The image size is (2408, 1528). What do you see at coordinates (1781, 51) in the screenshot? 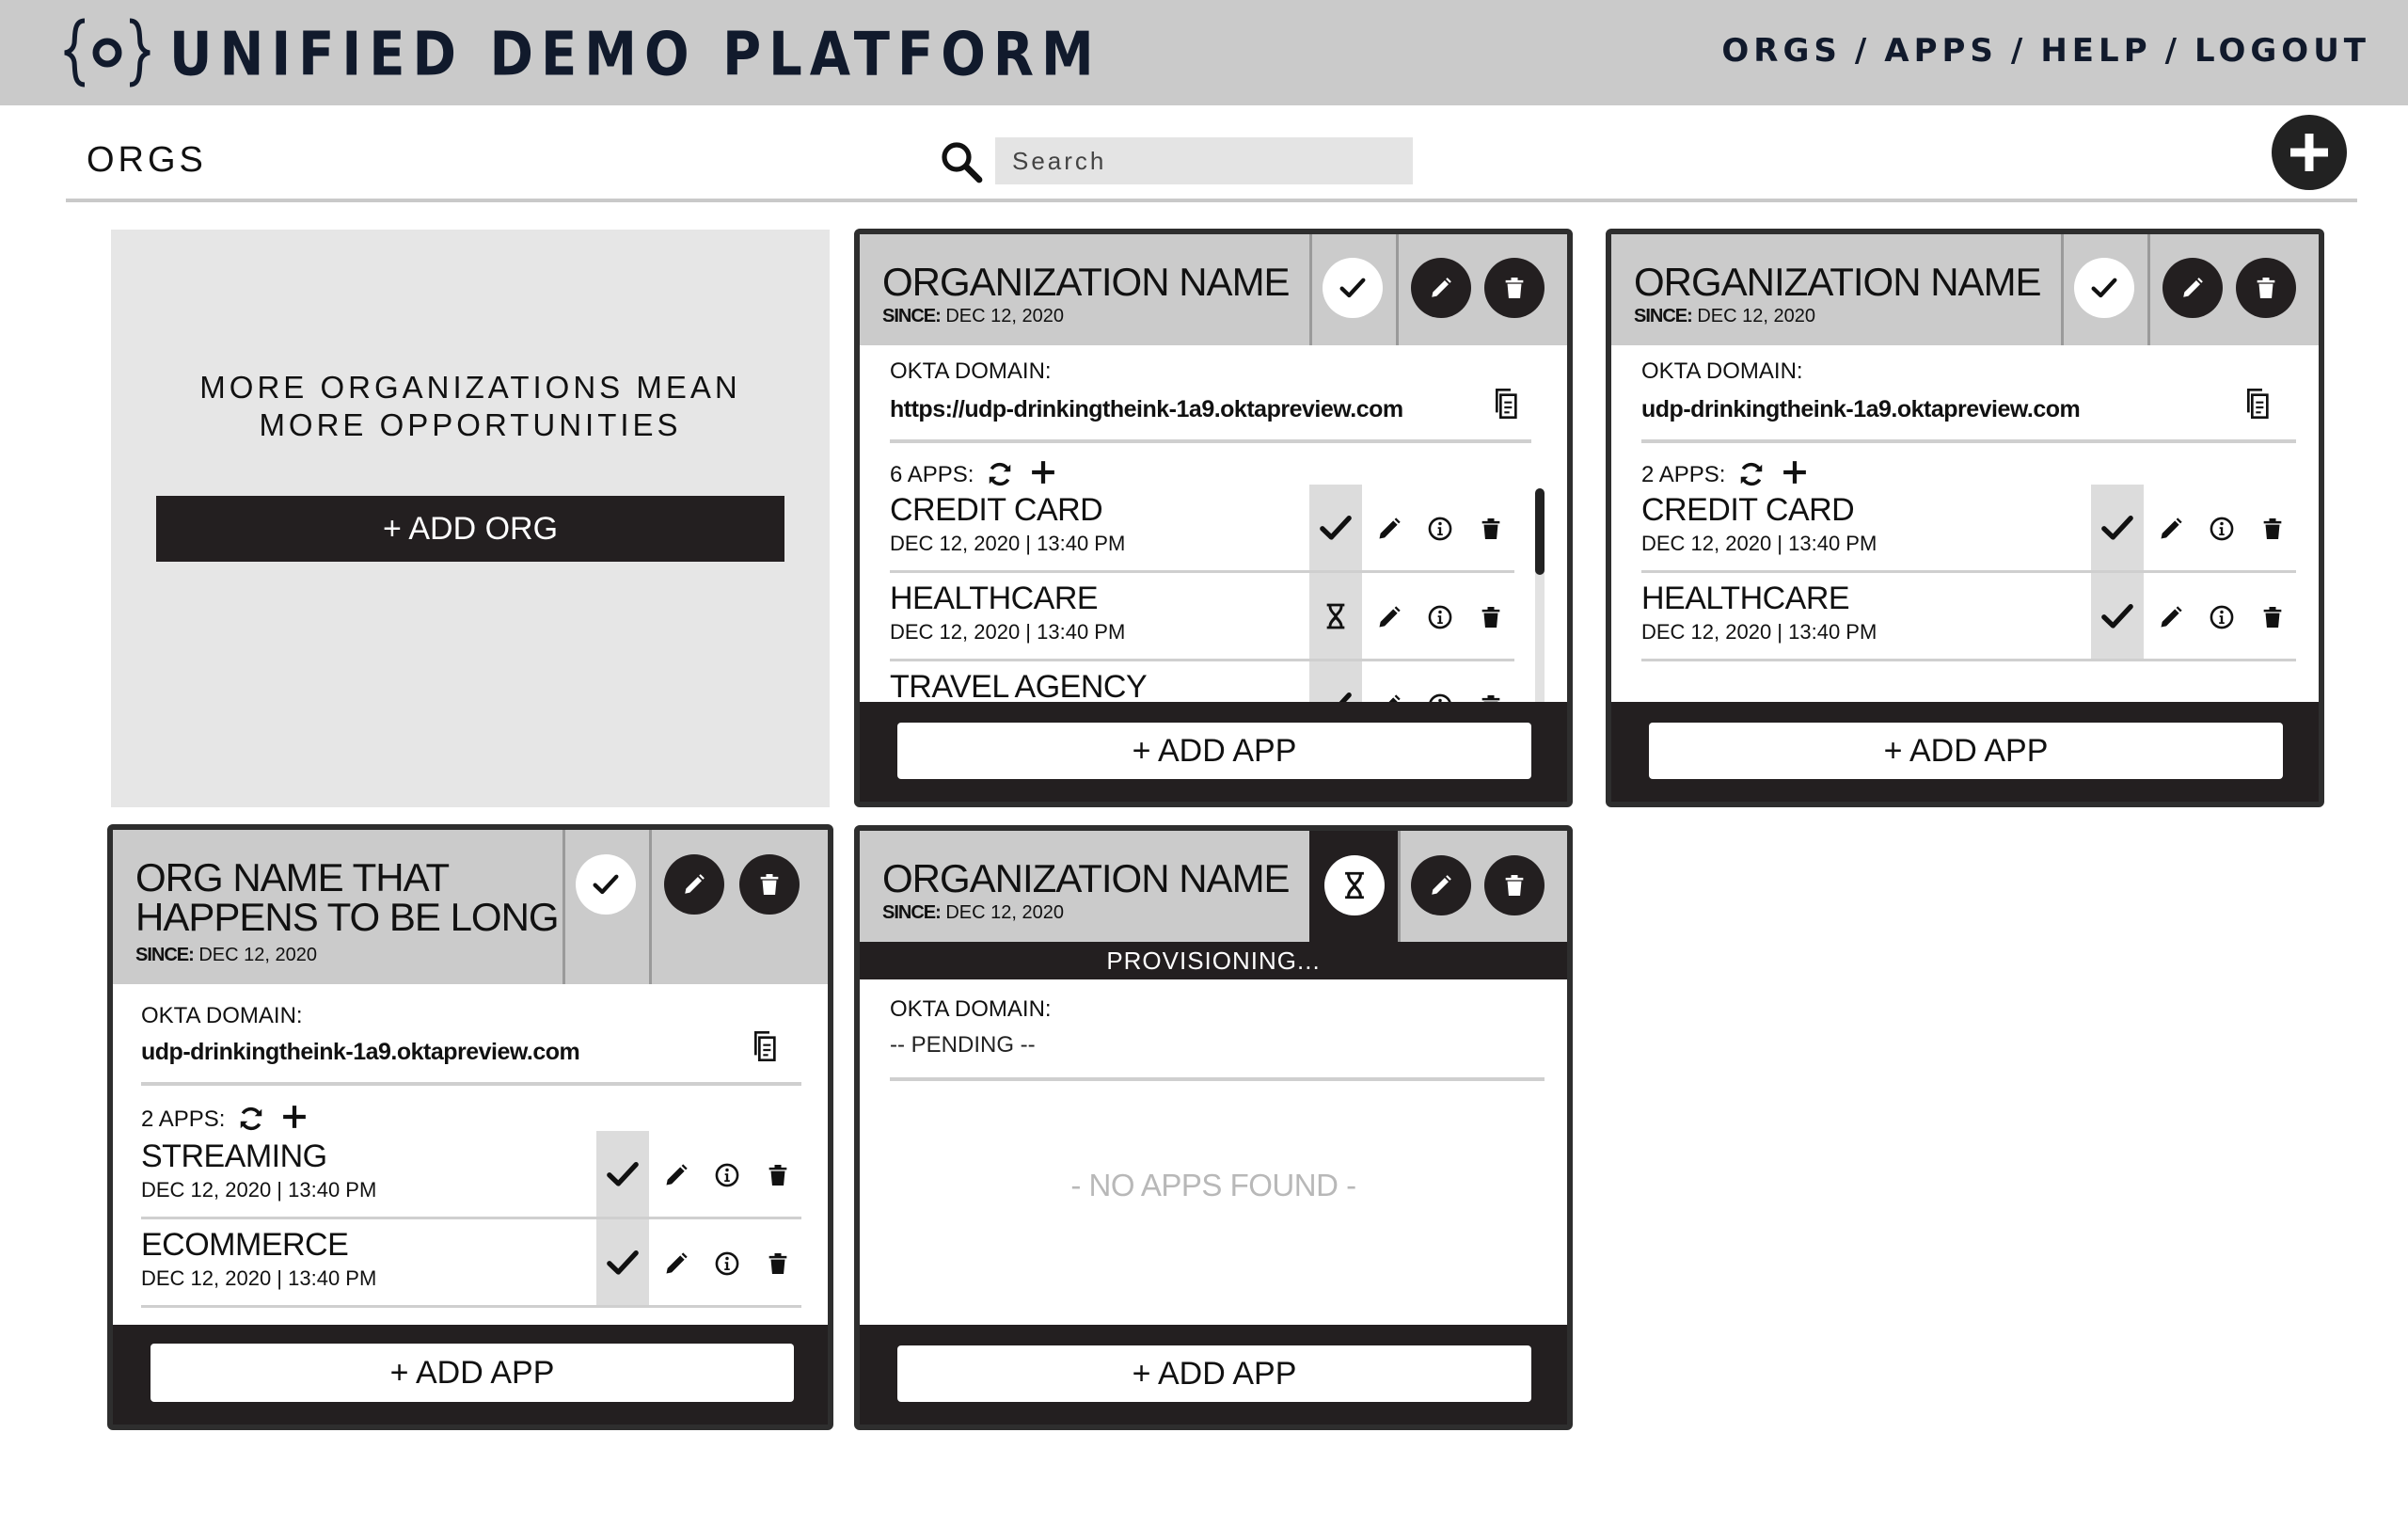
I see `nav-orgs: ORGS` at bounding box center [1781, 51].